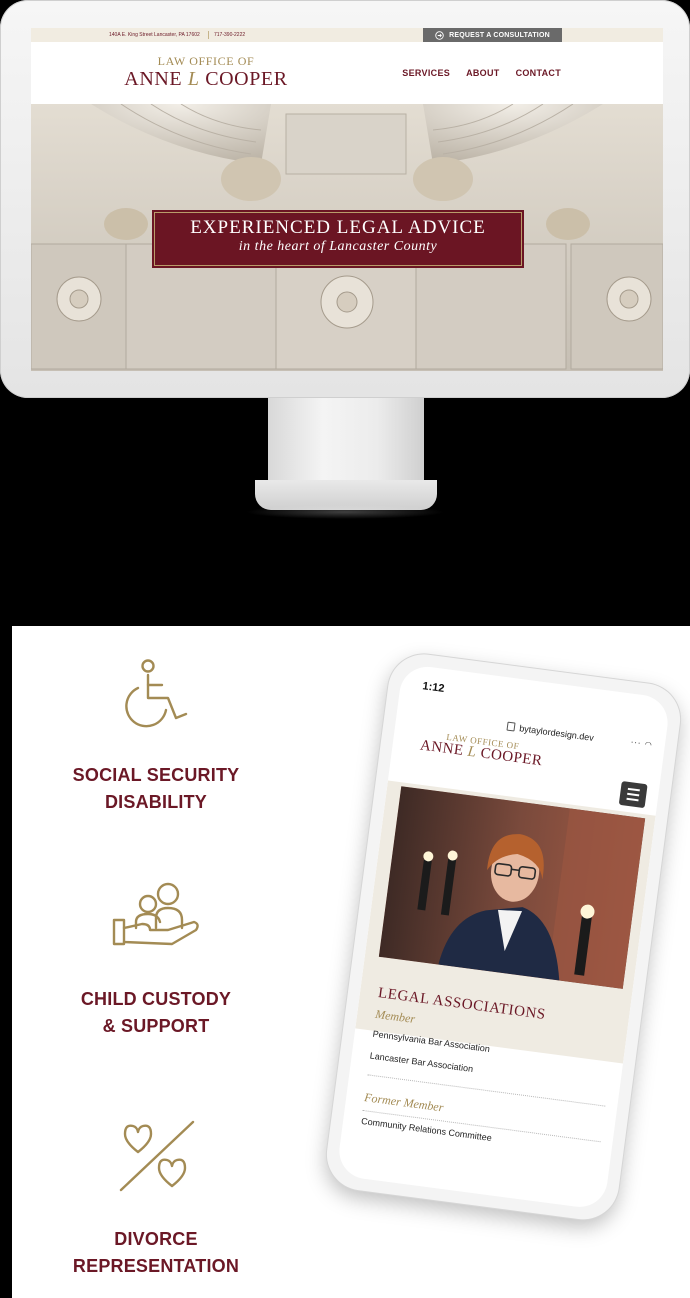 Image resolution: width=690 pixels, height=1298 pixels. I want to click on hero-subtitle: in the heart of Lancaster County, so click(338, 246).